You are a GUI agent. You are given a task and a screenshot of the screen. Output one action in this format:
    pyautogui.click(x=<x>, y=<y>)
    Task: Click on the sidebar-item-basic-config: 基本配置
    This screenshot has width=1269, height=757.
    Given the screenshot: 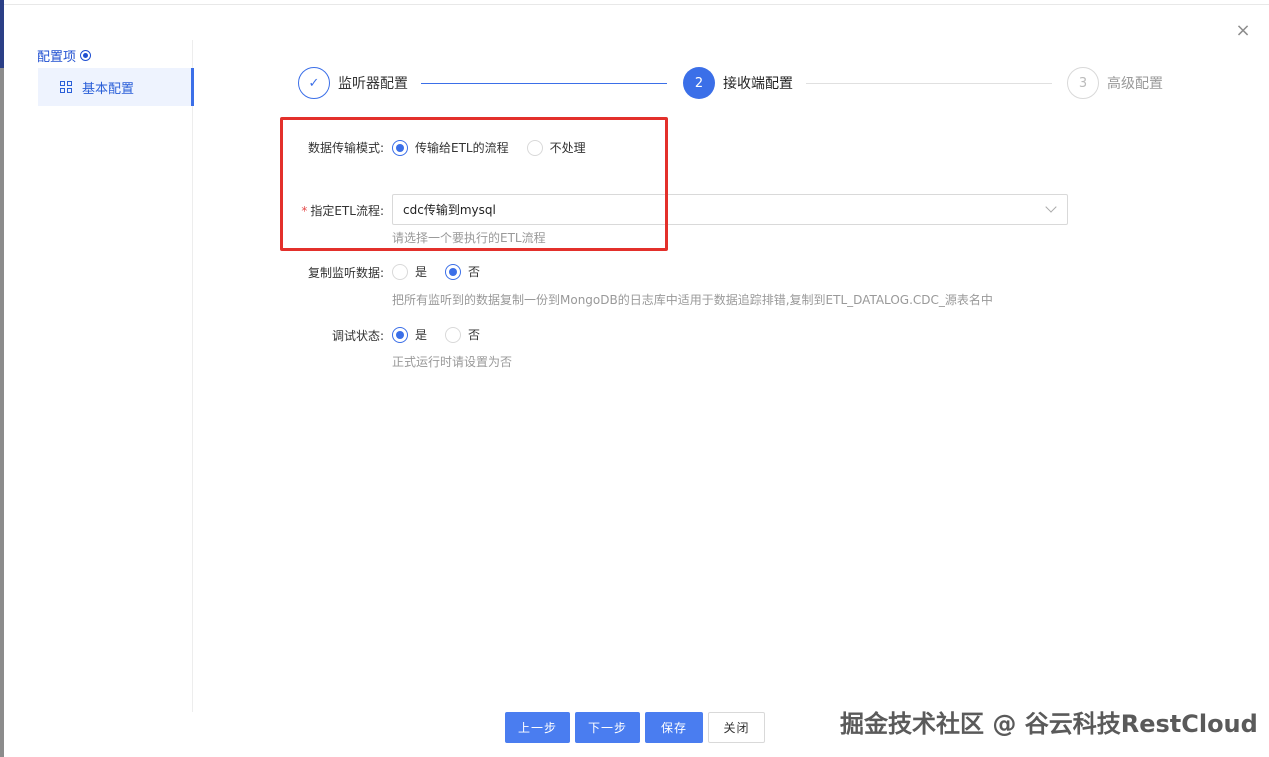 What is the action you would take?
    pyautogui.click(x=116, y=87)
    